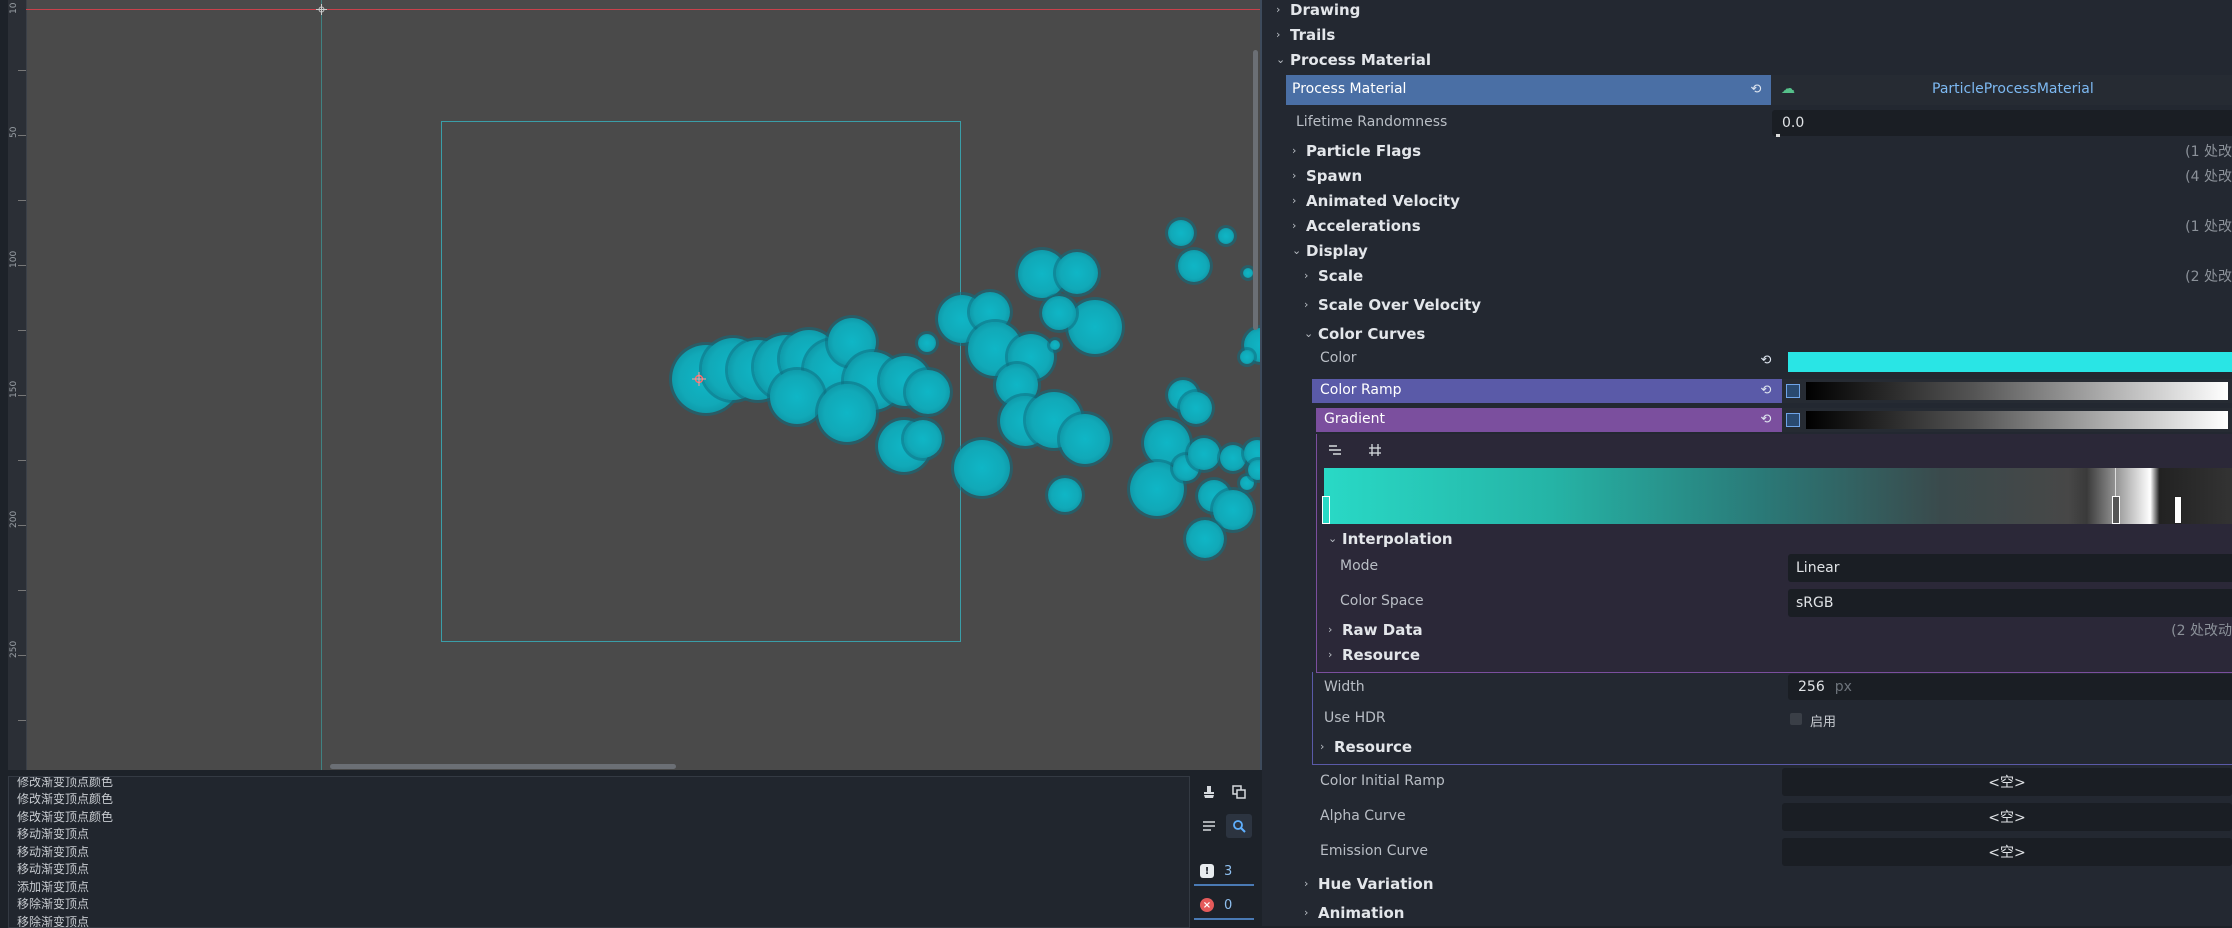 This screenshot has height=928, width=2232. What do you see at coordinates (1762, 225) in the screenshot?
I see `section-accelerations: › Accelerations (1 处改` at bounding box center [1762, 225].